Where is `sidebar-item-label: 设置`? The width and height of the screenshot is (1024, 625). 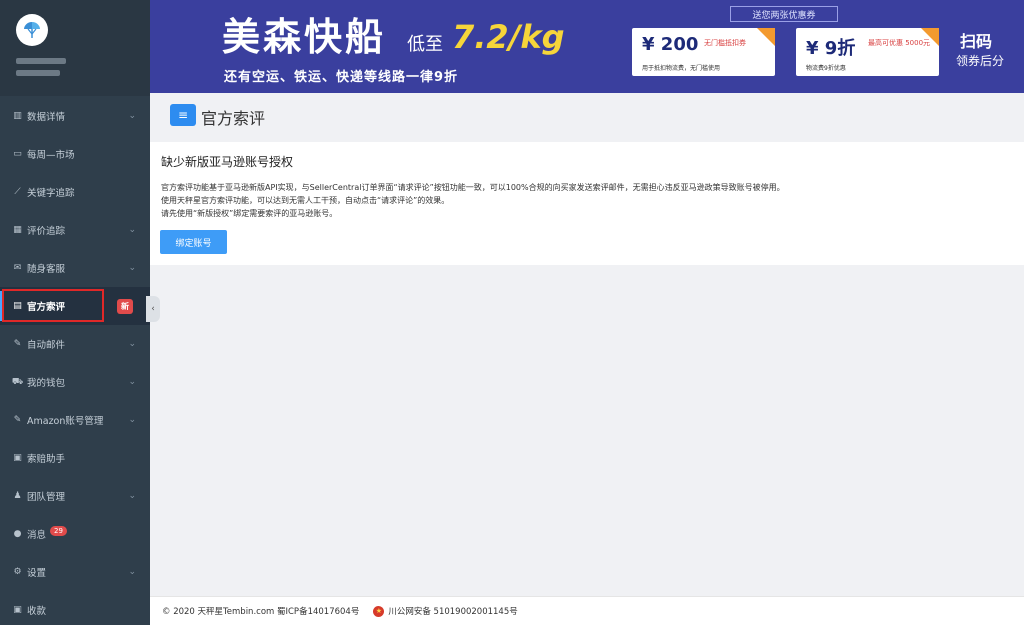
sidebar-item-label: 设置 is located at coordinates (37, 573).